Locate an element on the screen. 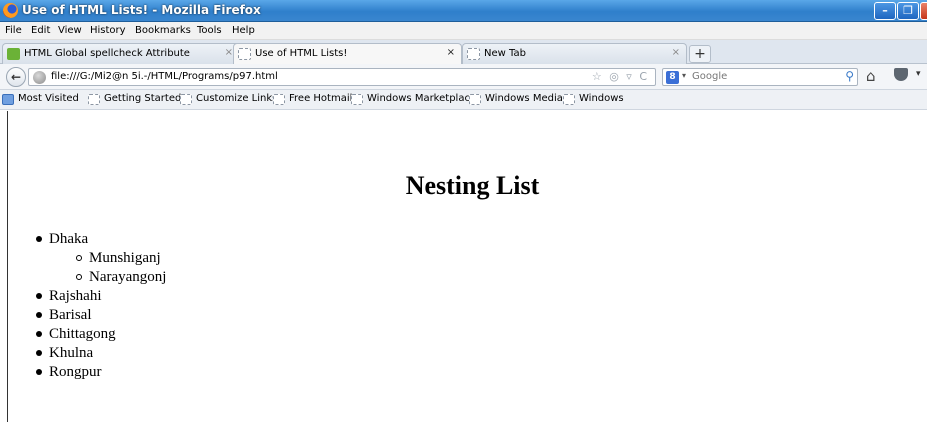 Image resolution: width=927 pixels, height=422 pixels. bookmark-label: Windows is located at coordinates (601, 98).